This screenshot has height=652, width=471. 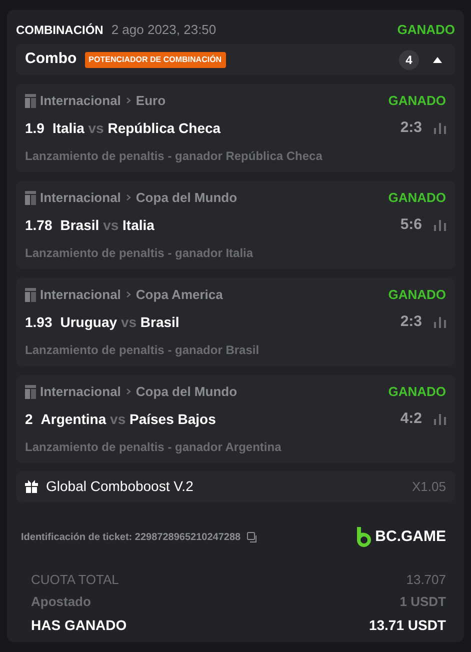 I want to click on combo-label: Combo, so click(x=51, y=59).